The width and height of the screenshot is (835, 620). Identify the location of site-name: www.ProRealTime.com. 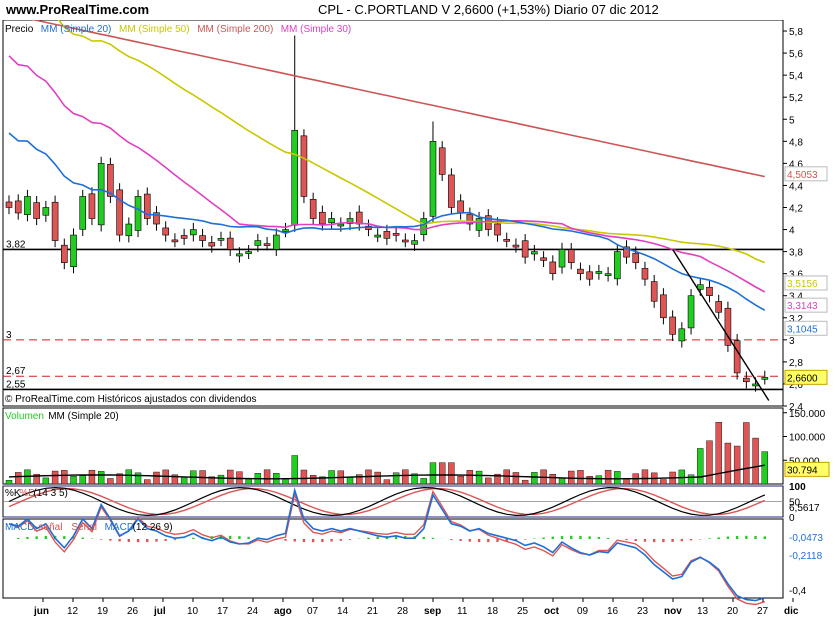
(77, 9).